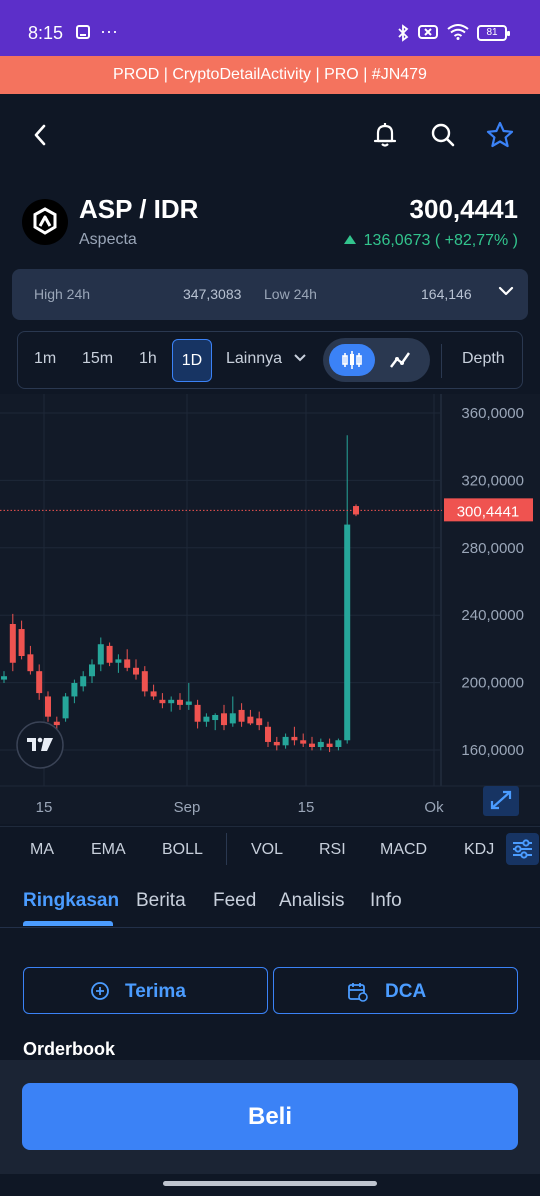 This screenshot has height=1196, width=540. Describe the element at coordinates (385, 135) in the screenshot. I see `bell-icon` at that location.